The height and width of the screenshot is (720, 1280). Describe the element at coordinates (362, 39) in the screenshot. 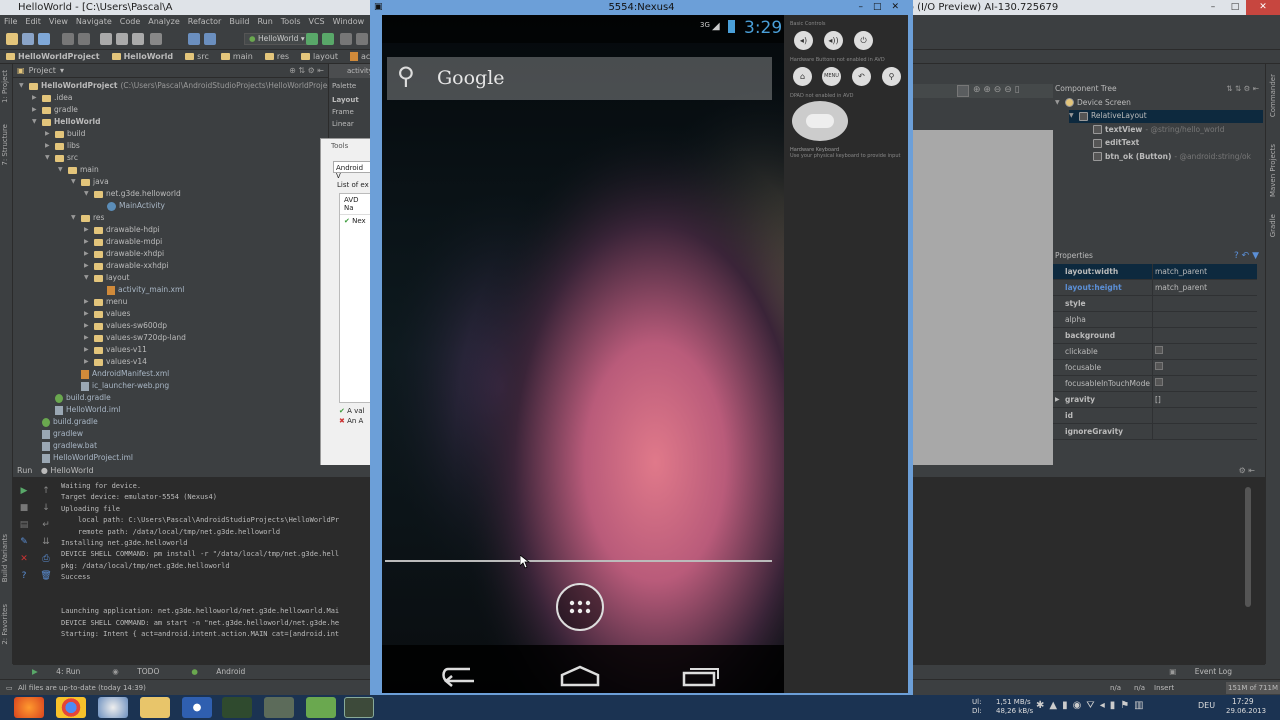

I see `settings-icon` at that location.